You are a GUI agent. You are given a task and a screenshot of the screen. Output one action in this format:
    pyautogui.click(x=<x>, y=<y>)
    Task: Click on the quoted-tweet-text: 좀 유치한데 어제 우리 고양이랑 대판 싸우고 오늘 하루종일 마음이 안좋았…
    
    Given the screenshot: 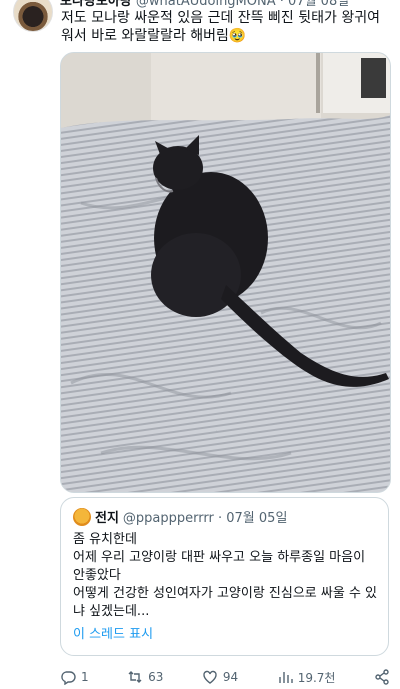 What is the action you would take?
    pyautogui.click(x=225, y=575)
    